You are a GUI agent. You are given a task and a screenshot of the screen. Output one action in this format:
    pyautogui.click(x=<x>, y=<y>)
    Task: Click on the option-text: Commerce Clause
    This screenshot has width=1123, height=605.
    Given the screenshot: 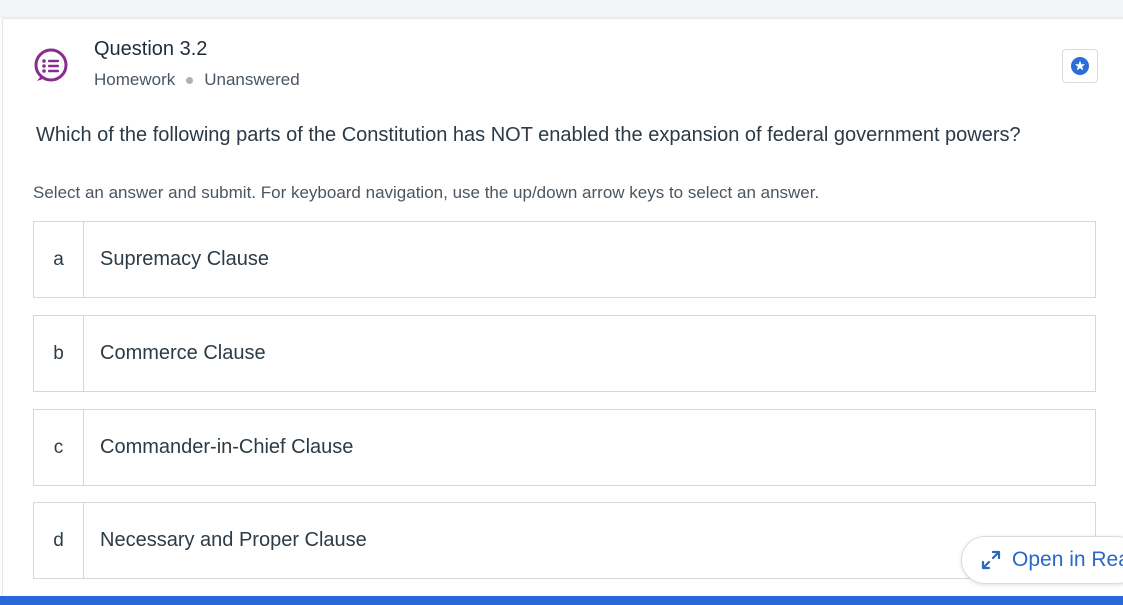 What is the action you would take?
    pyautogui.click(x=183, y=353)
    